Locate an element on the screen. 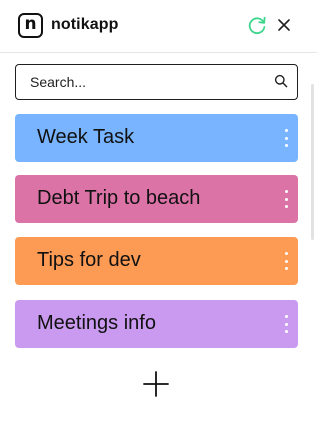 The width and height of the screenshot is (320, 421). note-title: Debt Trip to beach is located at coordinates (119, 198).